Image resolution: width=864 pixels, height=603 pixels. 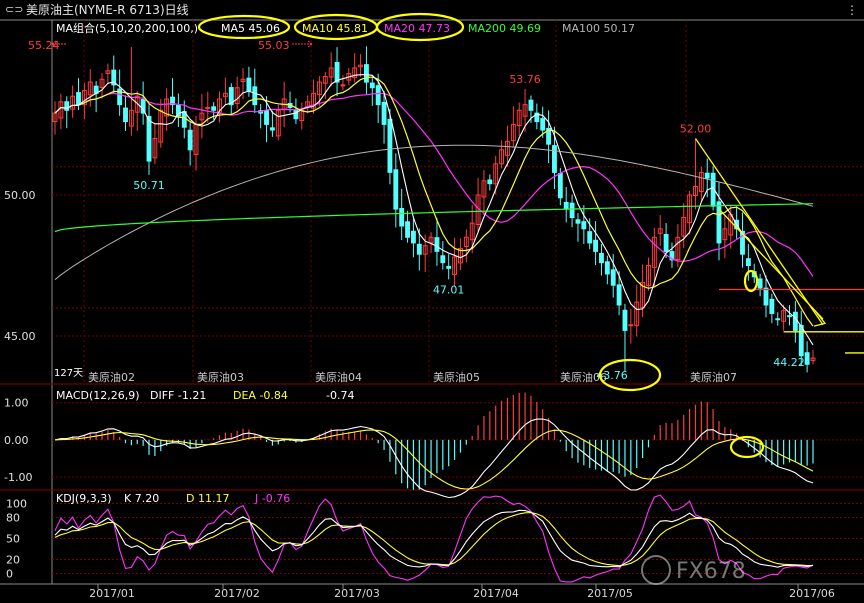 What do you see at coordinates (111, 377) in the screenshot?
I see `month-contract-label: 美原油02` at bounding box center [111, 377].